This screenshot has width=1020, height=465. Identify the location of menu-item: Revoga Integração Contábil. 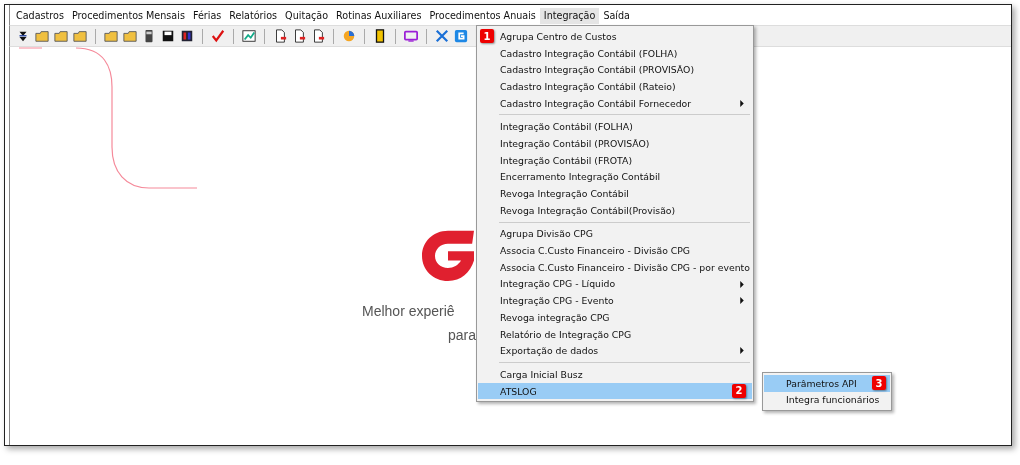
(615, 193).